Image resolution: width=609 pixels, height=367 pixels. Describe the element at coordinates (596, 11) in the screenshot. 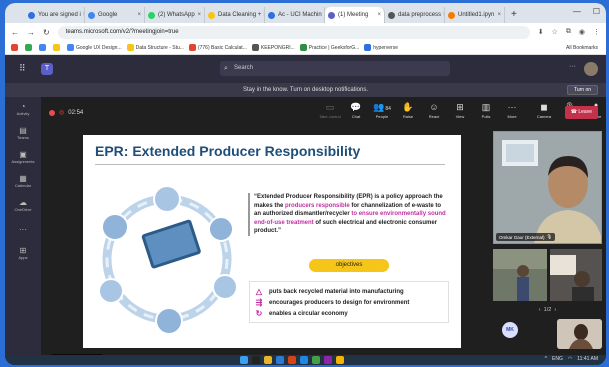

I see `maximize-icon: ☐` at that location.